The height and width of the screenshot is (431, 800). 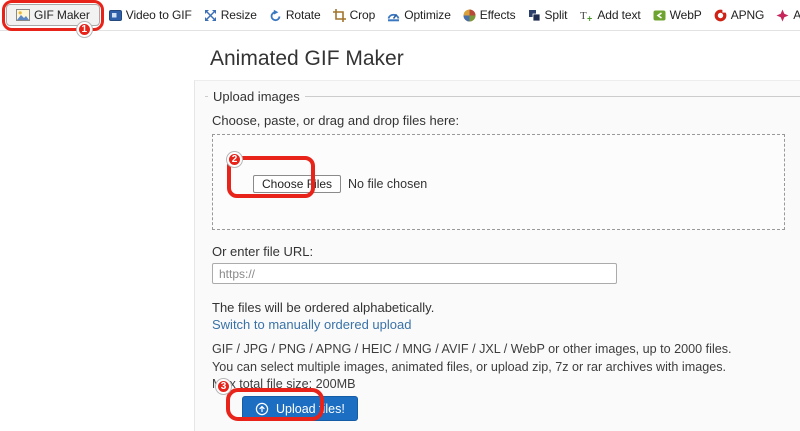 I want to click on tab-effects: Effects, so click(x=489, y=15).